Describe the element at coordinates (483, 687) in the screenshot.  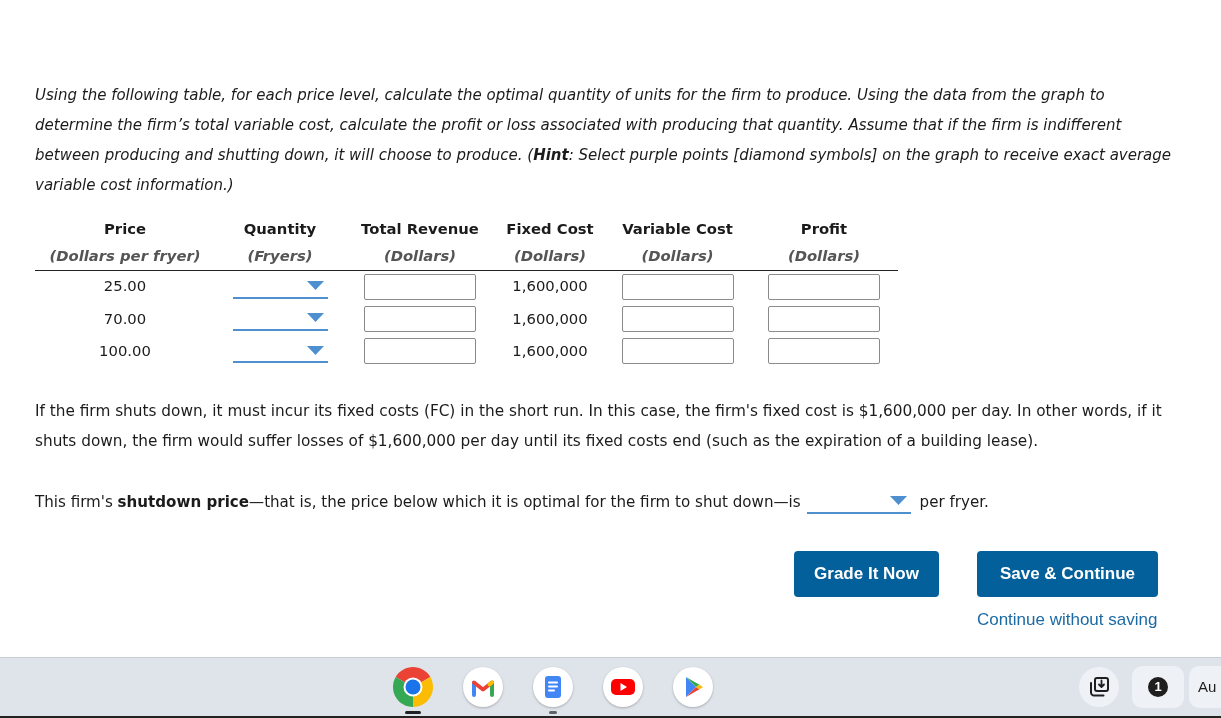
I see `mail-logo-icon` at that location.